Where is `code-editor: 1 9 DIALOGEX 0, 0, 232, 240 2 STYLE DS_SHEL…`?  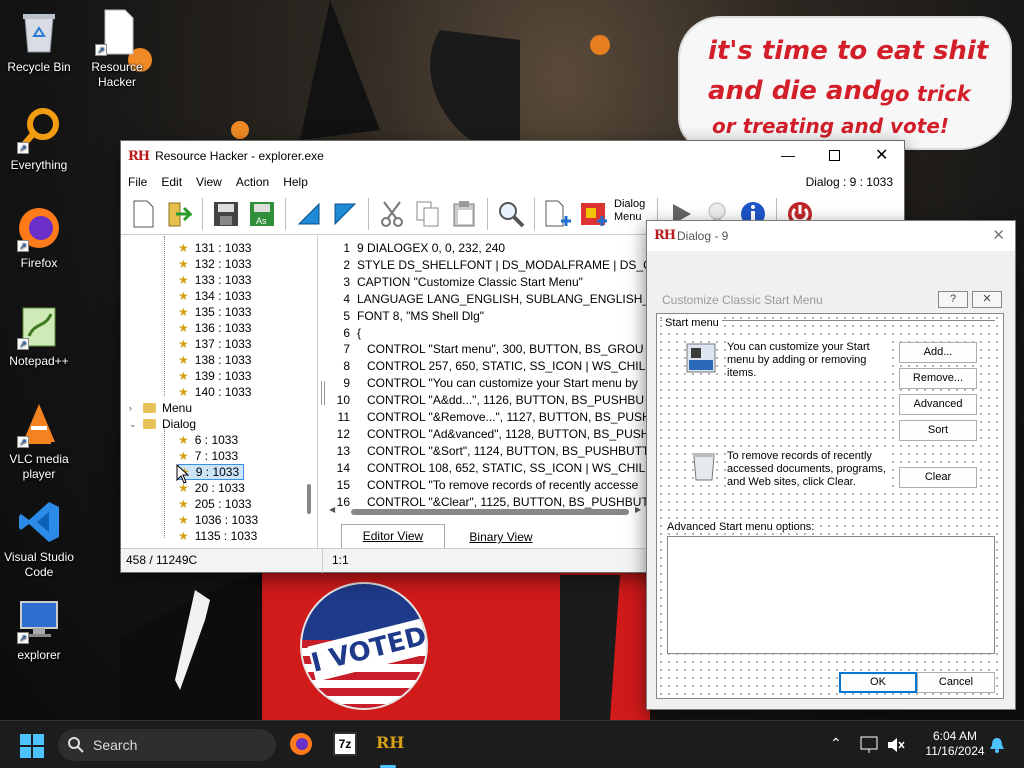
code-editor: 1 9 DIALOGEX 0, 0, 232, 240 2 STYLE DS_SHEL… is located at coordinates (487, 374).